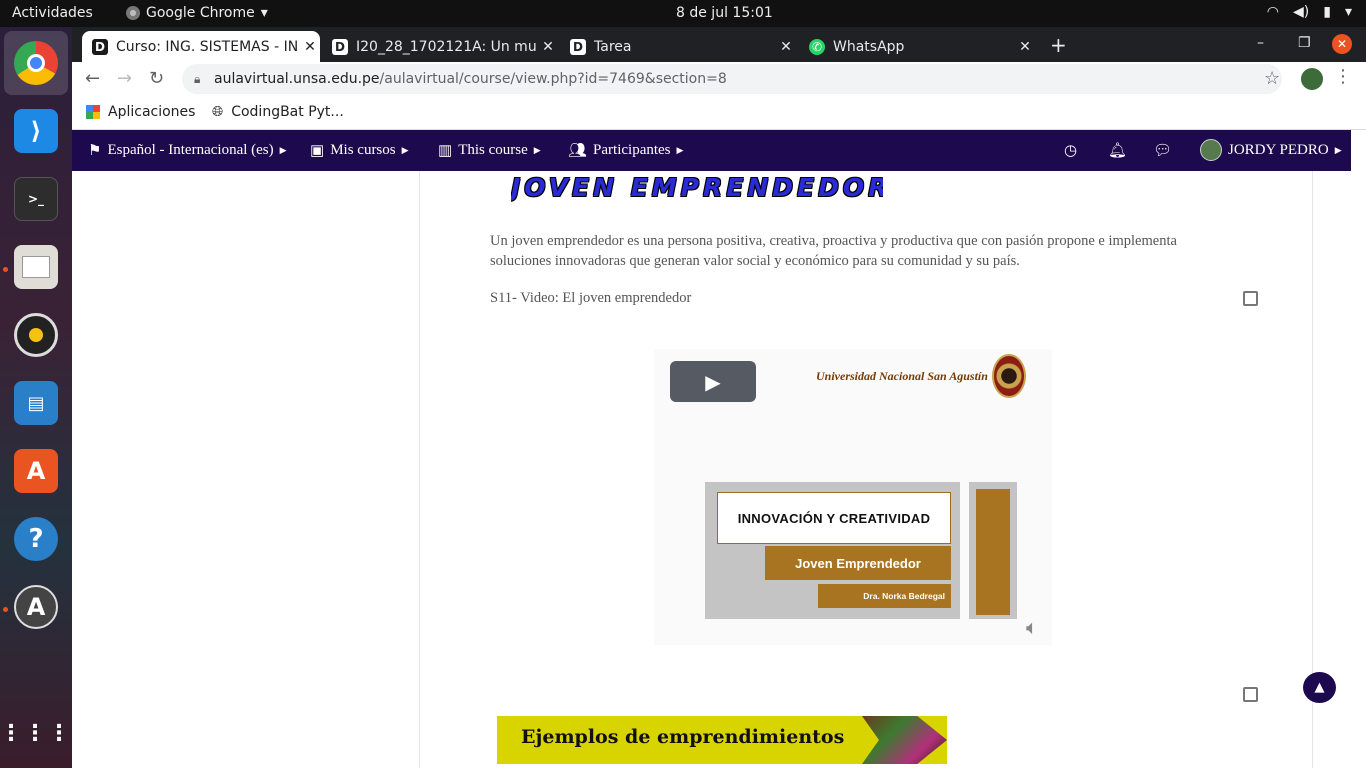 The height and width of the screenshot is (768, 1366). What do you see at coordinates (578, 151) in the screenshot?
I see `users-icon: 👥︎` at bounding box center [578, 151].